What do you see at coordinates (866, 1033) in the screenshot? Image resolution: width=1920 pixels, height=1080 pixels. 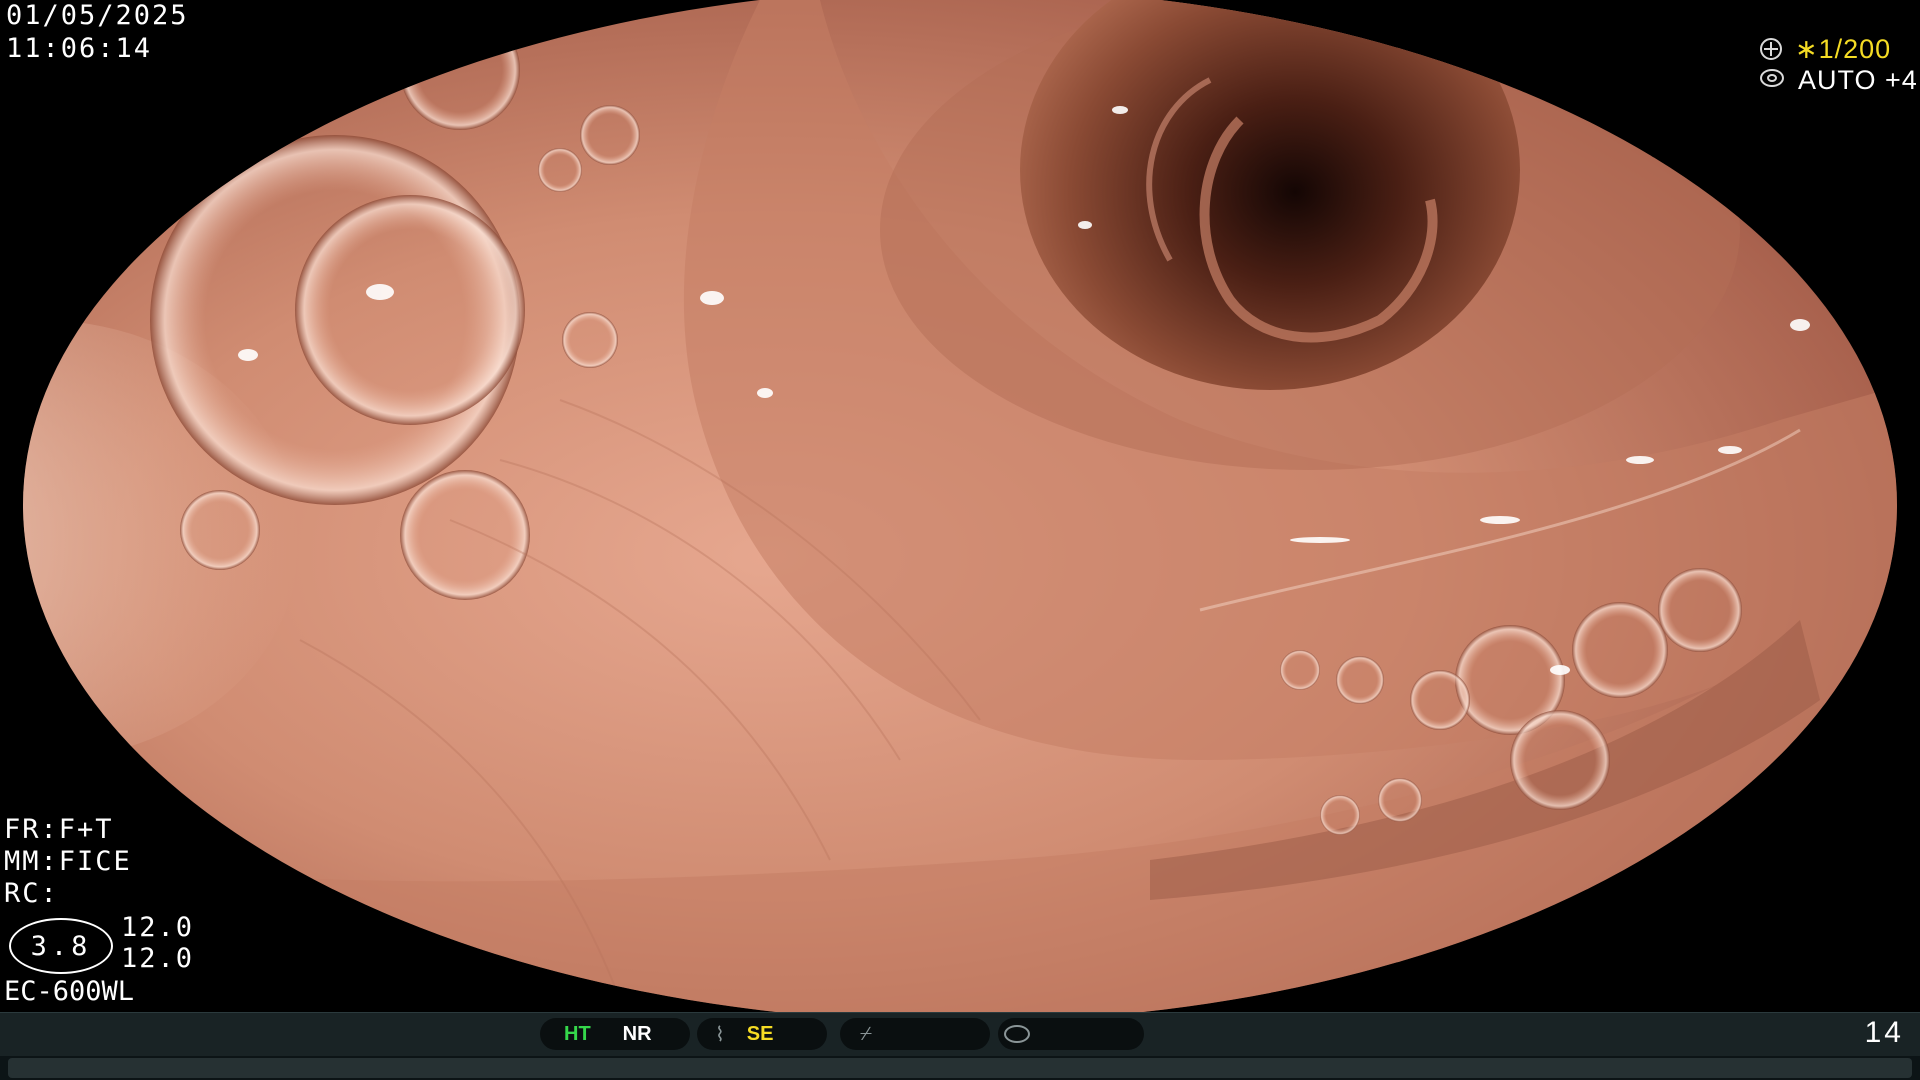 I see `enhance-icon: ⌿` at bounding box center [866, 1033].